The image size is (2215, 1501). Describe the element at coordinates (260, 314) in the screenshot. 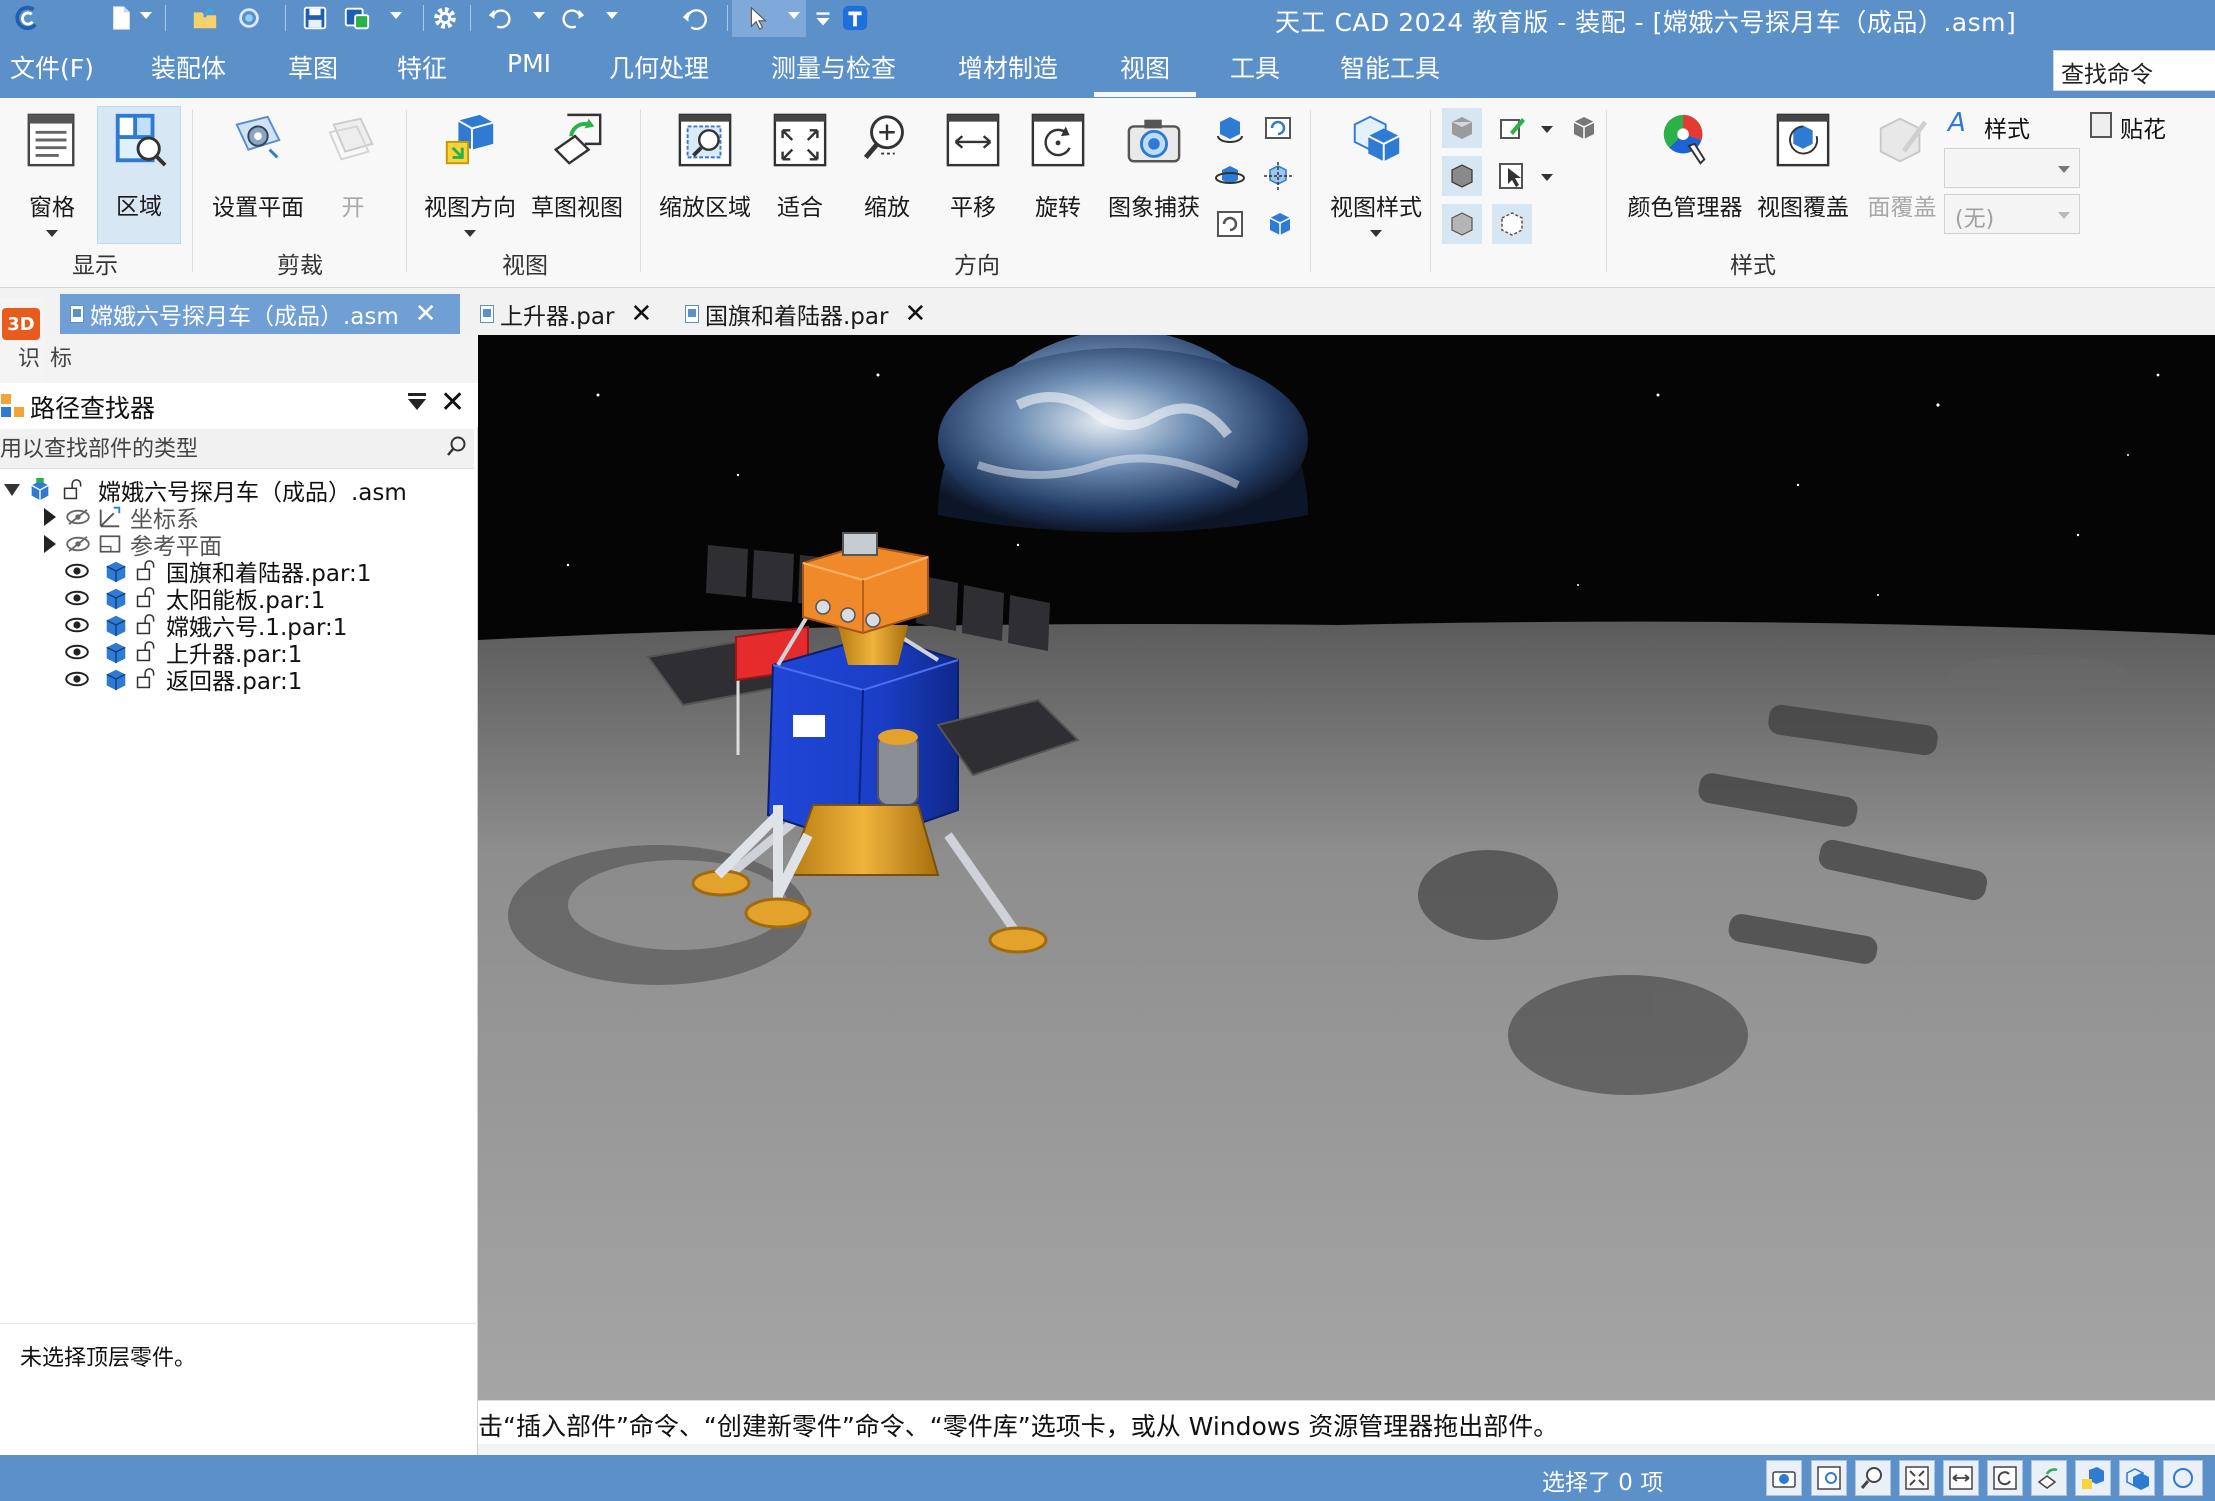

I see `tab-main-assembly: 嫦娥六号探月车（成品）.asm ✕` at that location.